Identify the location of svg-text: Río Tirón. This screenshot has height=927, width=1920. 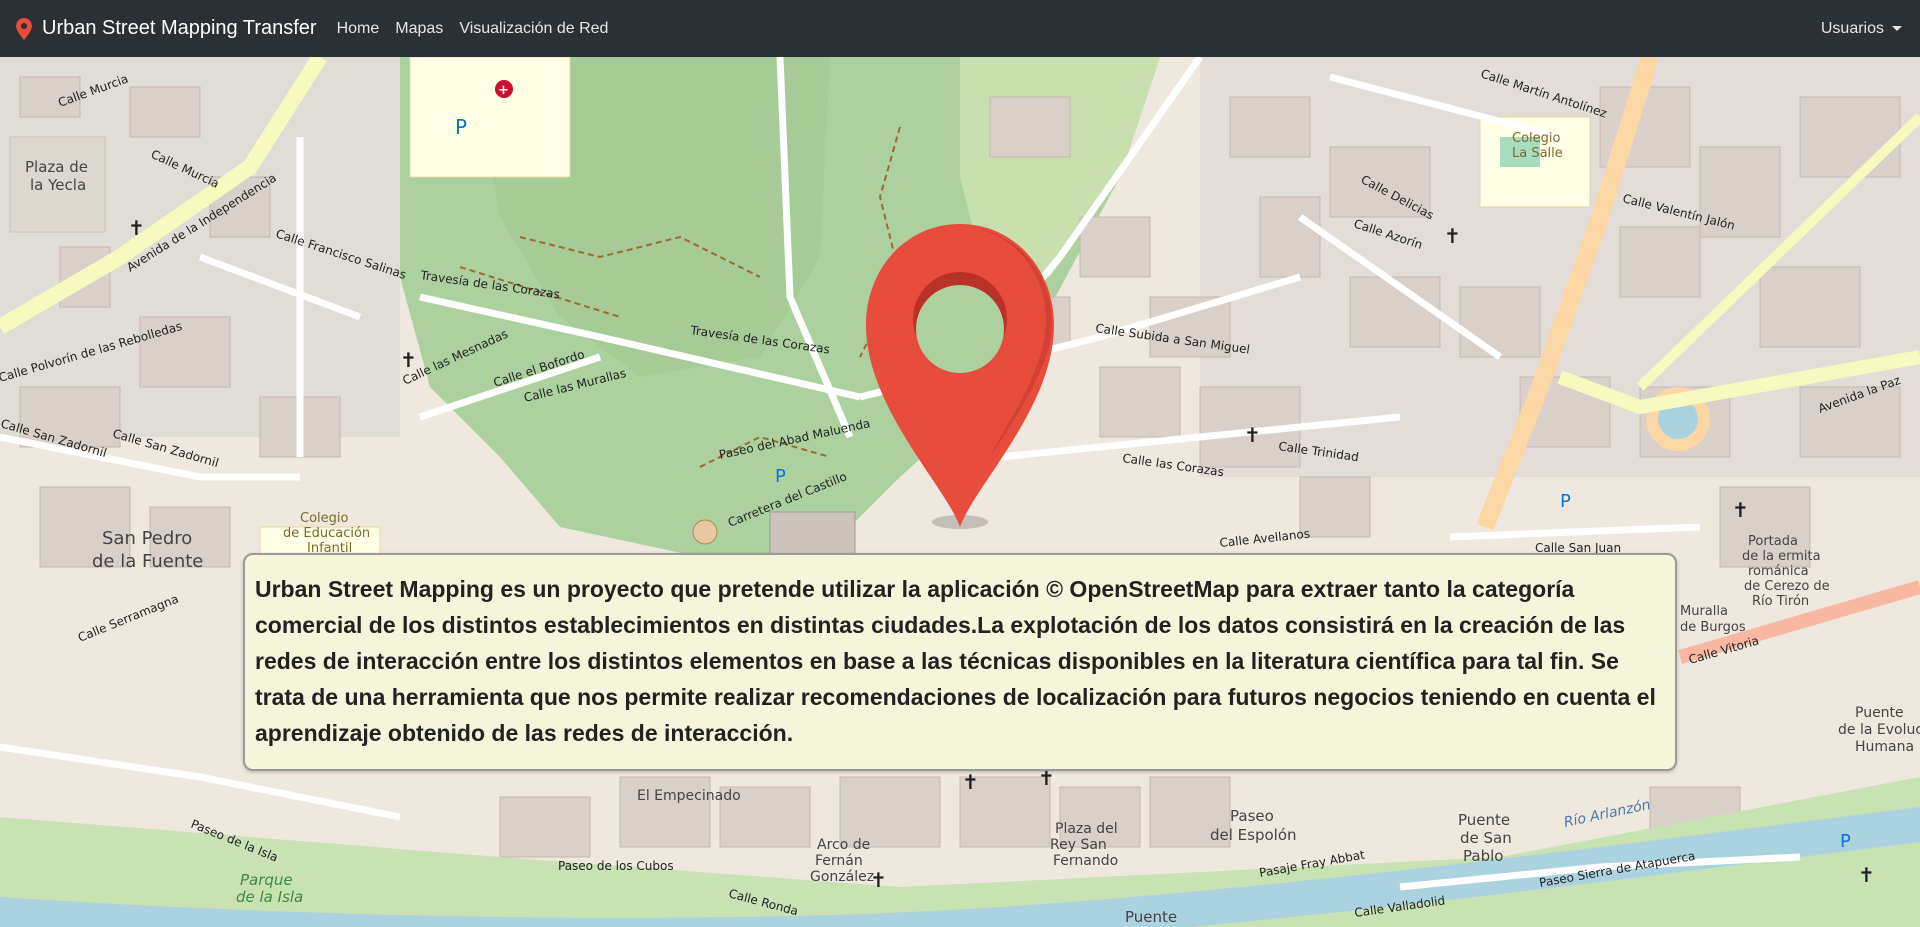
(1780, 601).